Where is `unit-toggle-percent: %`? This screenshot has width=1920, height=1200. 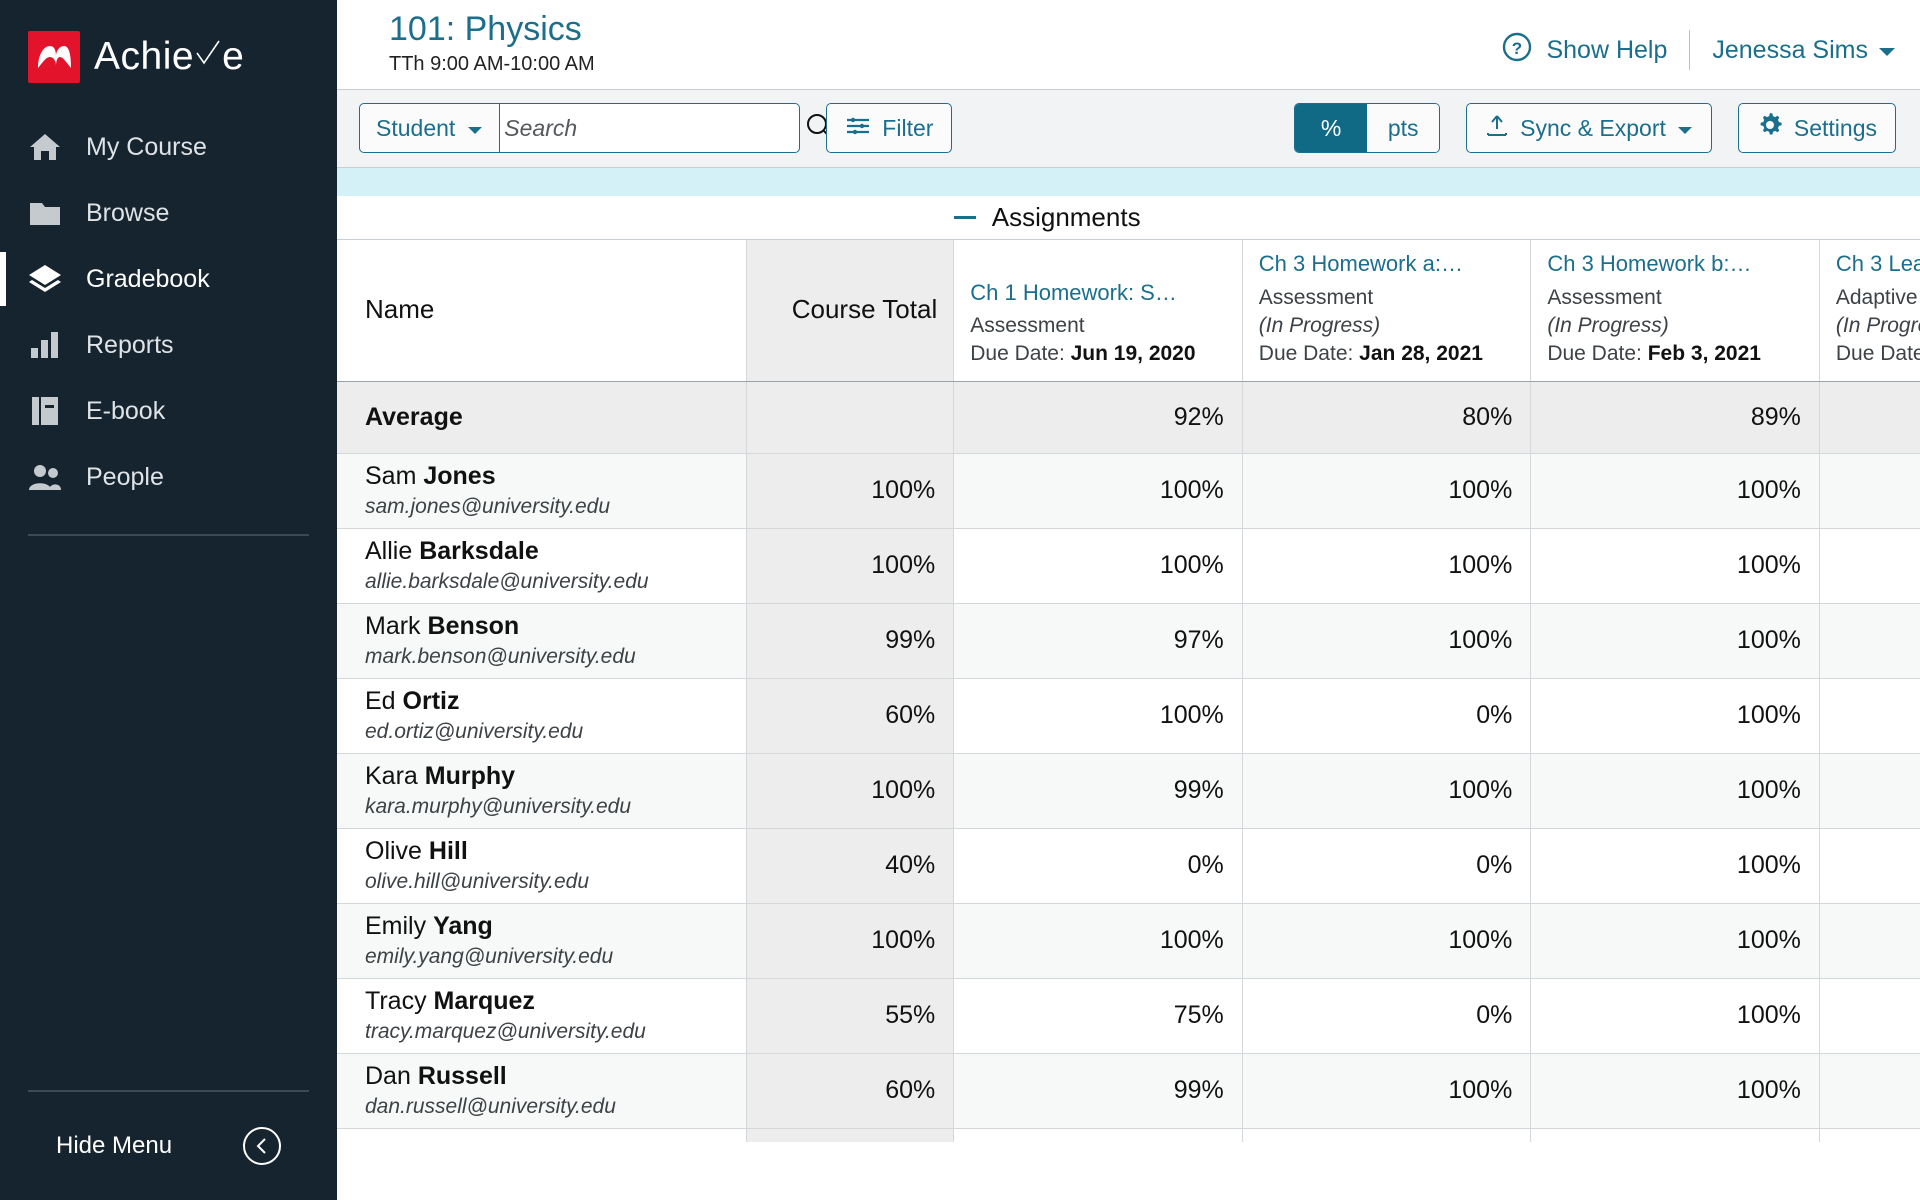
unit-toggle-percent: % is located at coordinates (1331, 128).